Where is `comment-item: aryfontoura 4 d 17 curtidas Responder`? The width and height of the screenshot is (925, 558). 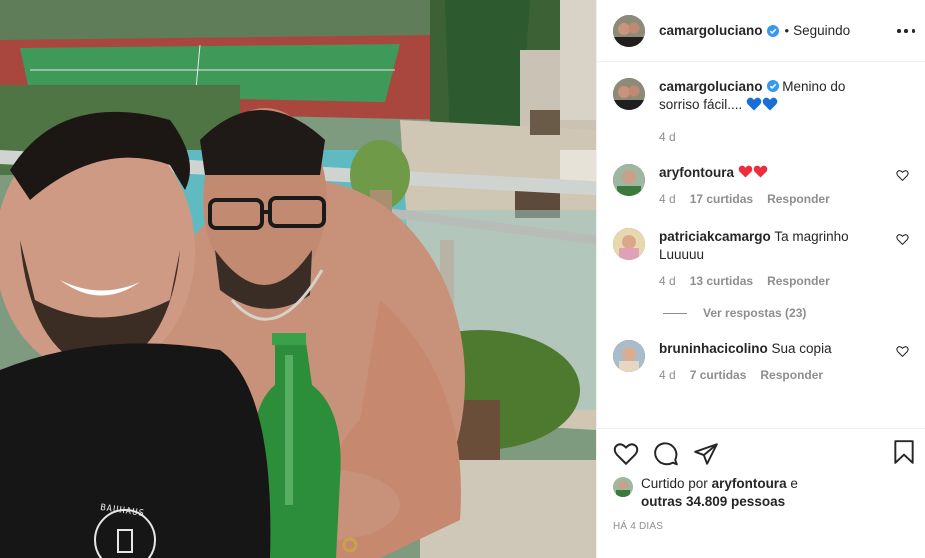
comment-item: aryfontoura 4 d 17 curtidas Responder is located at coordinates (761, 185).